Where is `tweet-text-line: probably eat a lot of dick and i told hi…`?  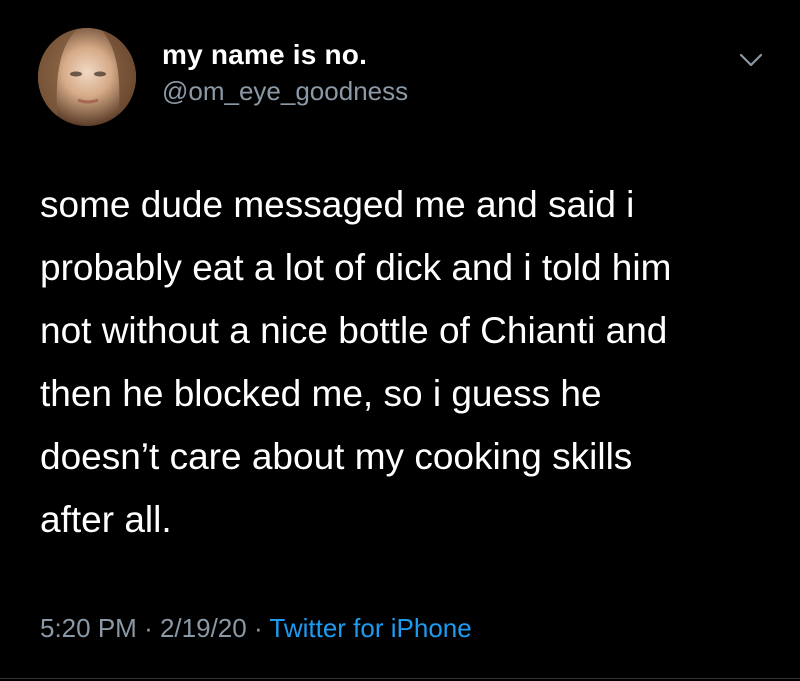
tweet-text-line: probably eat a lot of dick and i told hi… is located at coordinates (356, 267).